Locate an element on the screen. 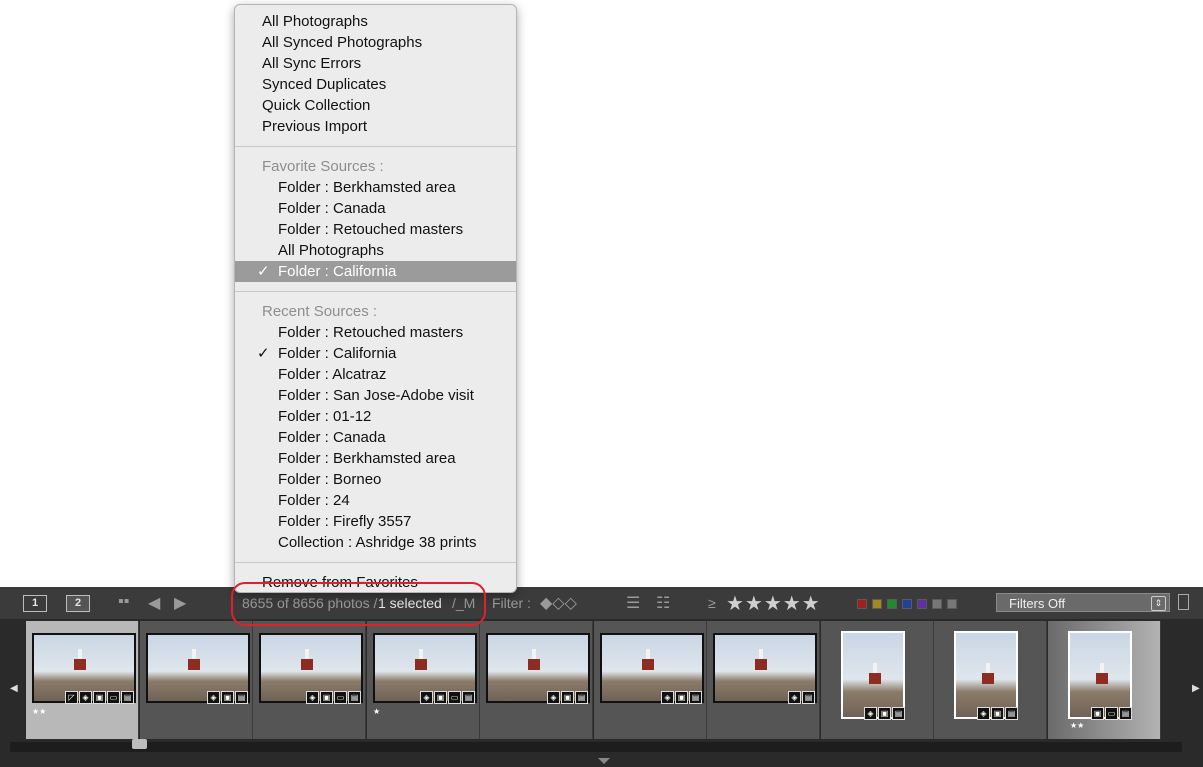  recent-source-item: Folder : Retouched masters is located at coordinates (375, 332).